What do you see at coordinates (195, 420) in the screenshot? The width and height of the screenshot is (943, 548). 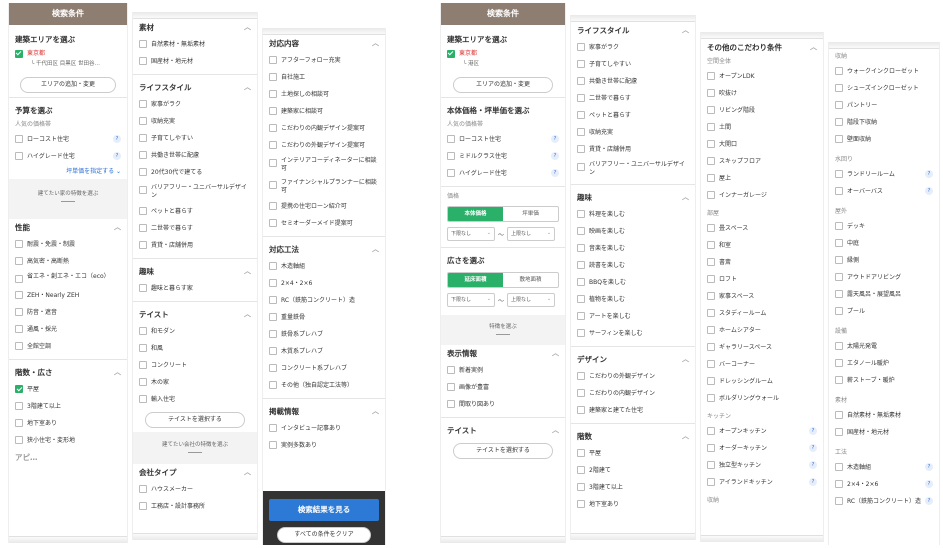 I see `taste-select-button: テイストを選択する` at bounding box center [195, 420].